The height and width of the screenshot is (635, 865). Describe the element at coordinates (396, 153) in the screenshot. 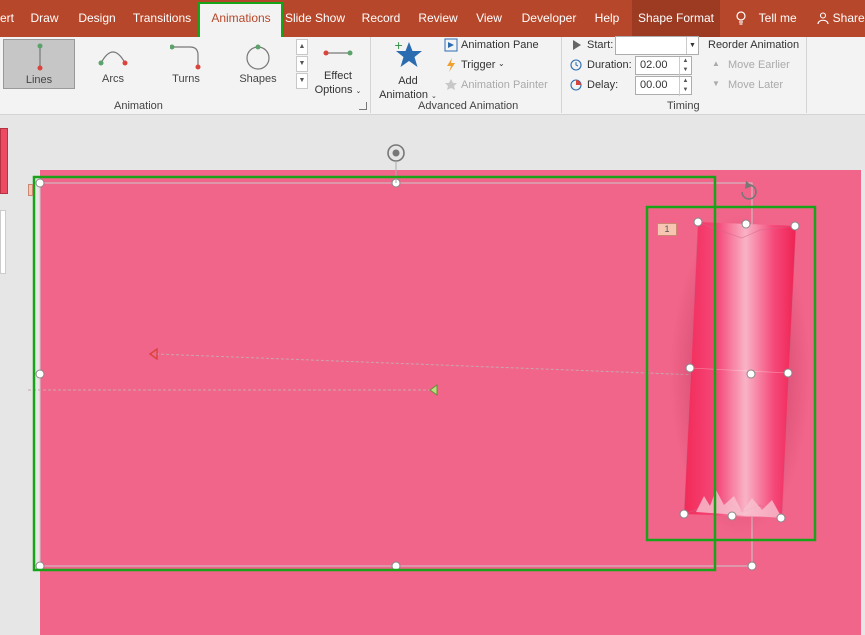

I see `rotate-handle-icon` at that location.